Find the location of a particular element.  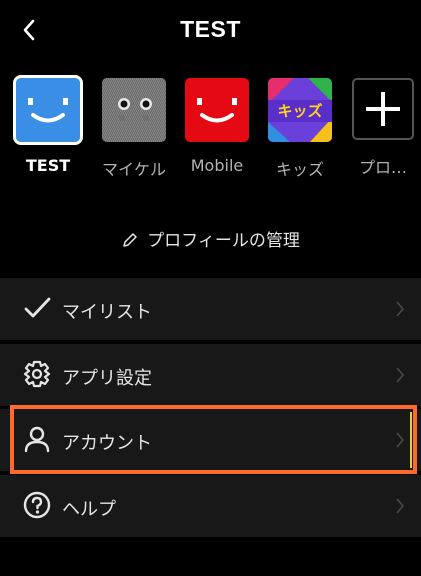

profile-name: Mobile is located at coordinates (217, 165).